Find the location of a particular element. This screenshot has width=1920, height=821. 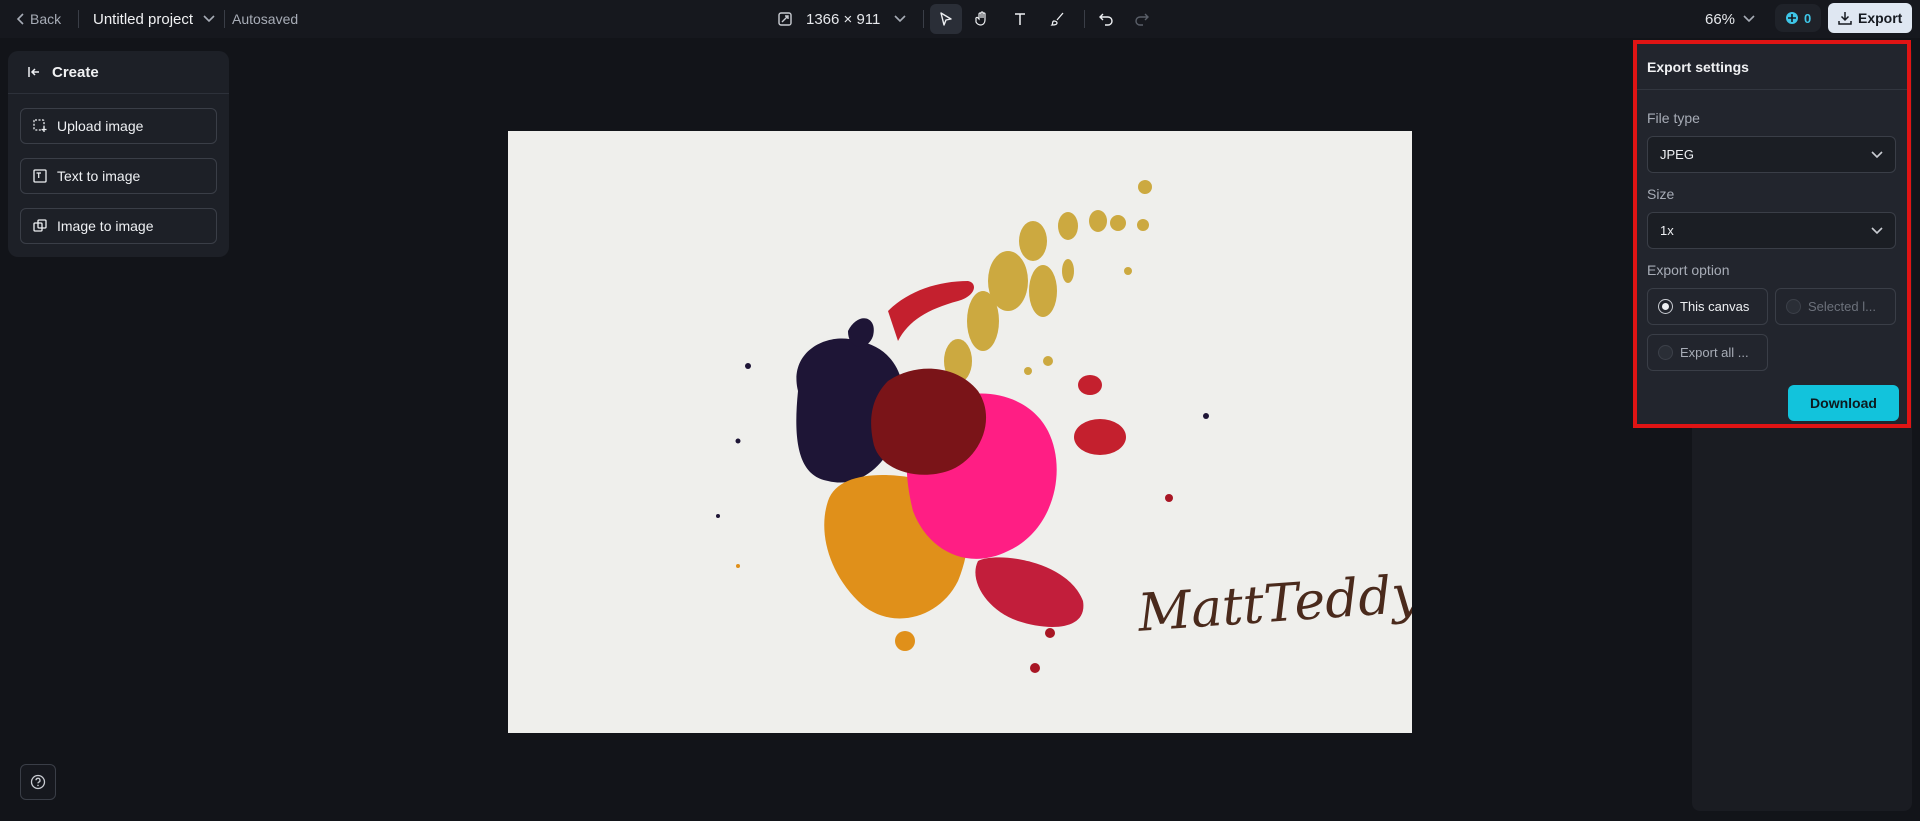

option-label: This canvas is located at coordinates (1715, 306).